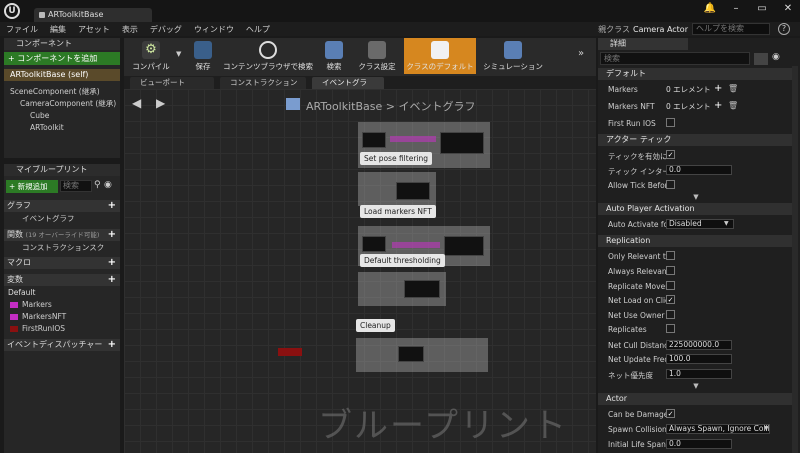 Image resolution: width=800 pixels, height=453 pixels. What do you see at coordinates (513, 56) in the screenshot?
I see `simulation-button: シミュレーション` at bounding box center [513, 56].